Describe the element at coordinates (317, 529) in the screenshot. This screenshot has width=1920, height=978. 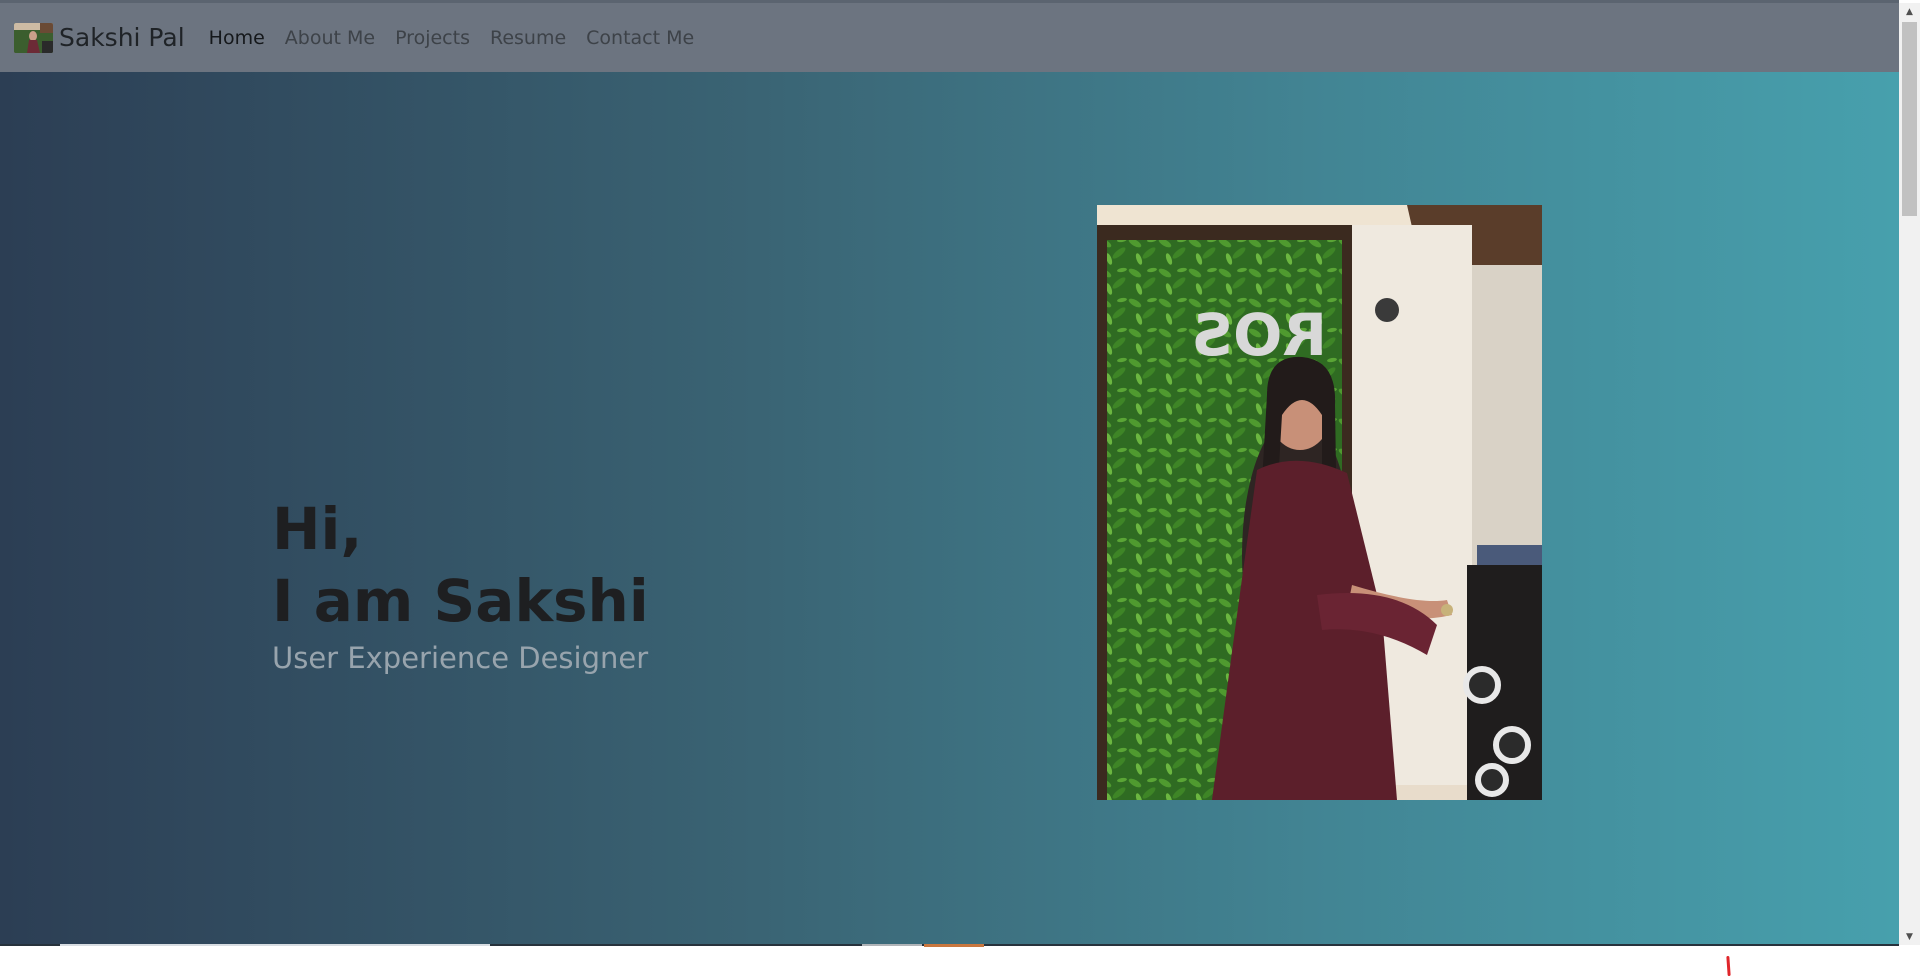
I see `hero-greeting-line-1: Hi,` at that location.